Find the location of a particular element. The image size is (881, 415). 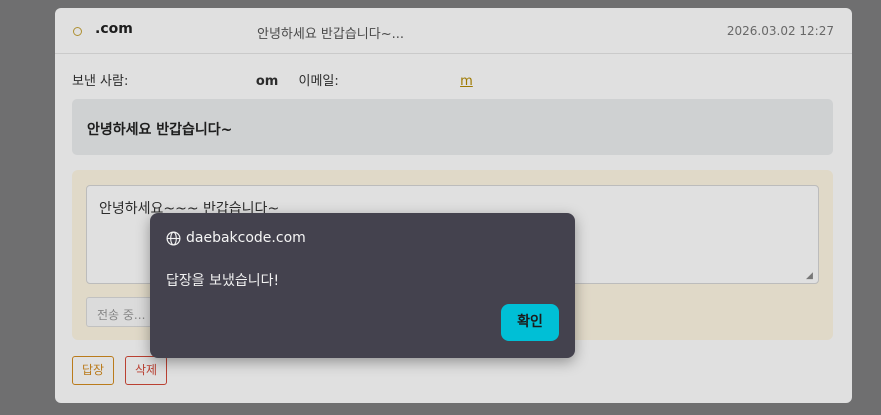

ok-button: 확인 is located at coordinates (530, 322).